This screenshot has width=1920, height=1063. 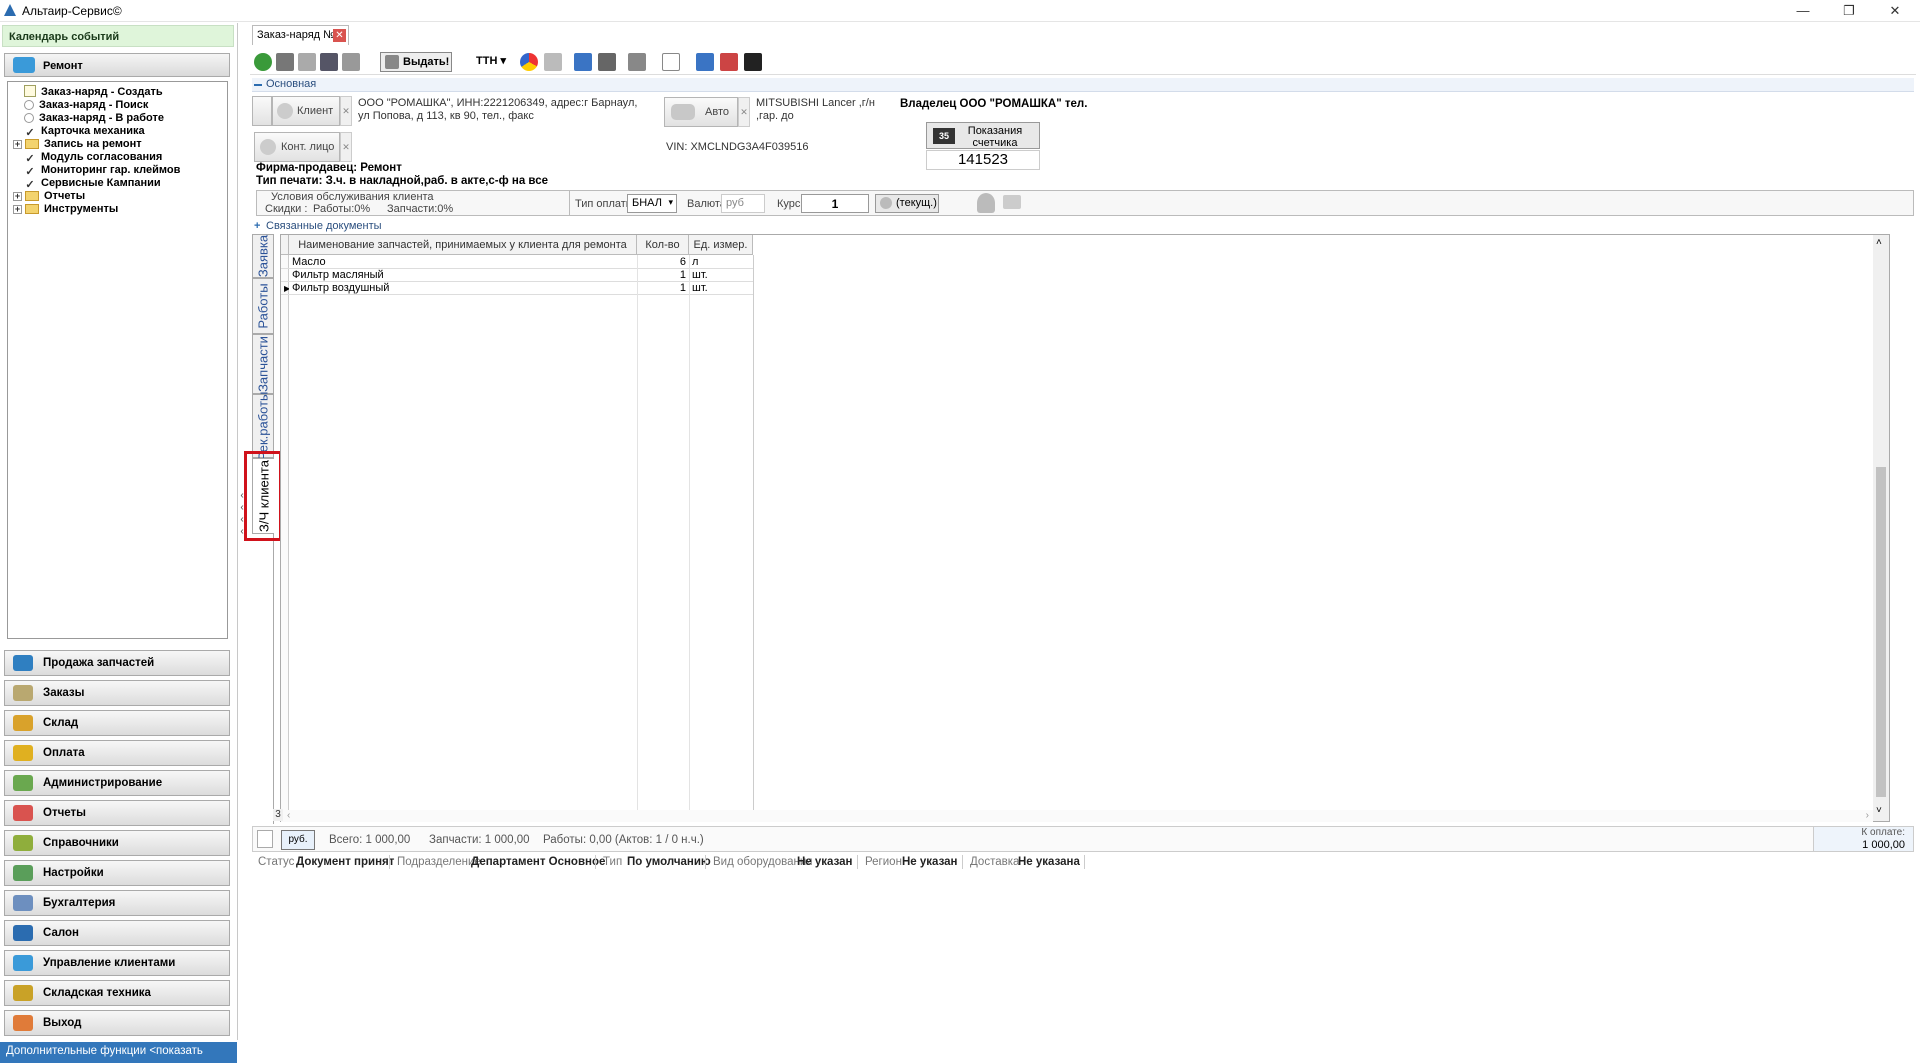 I want to click on repair-section-button: Ремонт, so click(x=117, y=65).